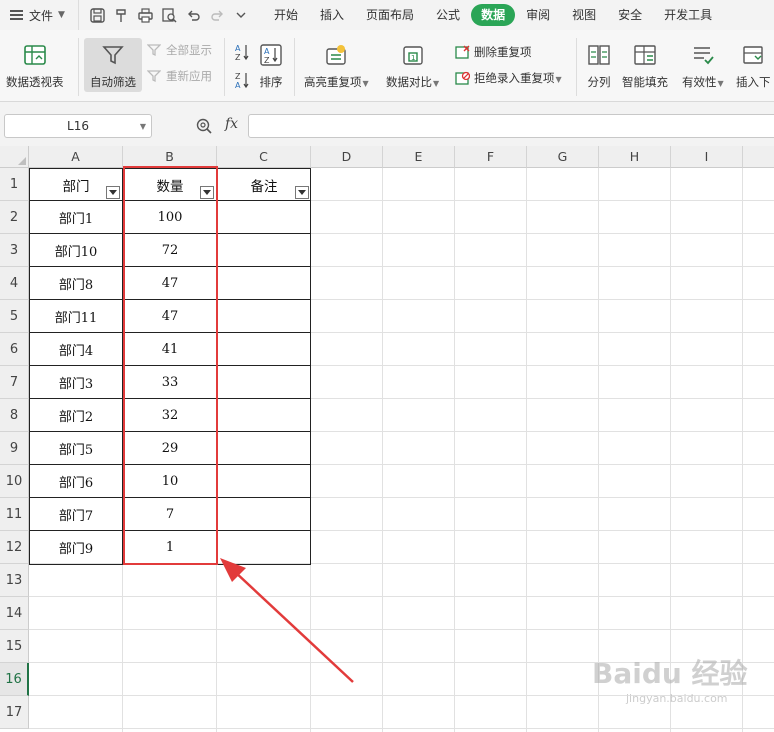 Image resolution: width=774 pixels, height=732 pixels. Describe the element at coordinates (169, 15) in the screenshot. I see `print-preview-icon` at that location.